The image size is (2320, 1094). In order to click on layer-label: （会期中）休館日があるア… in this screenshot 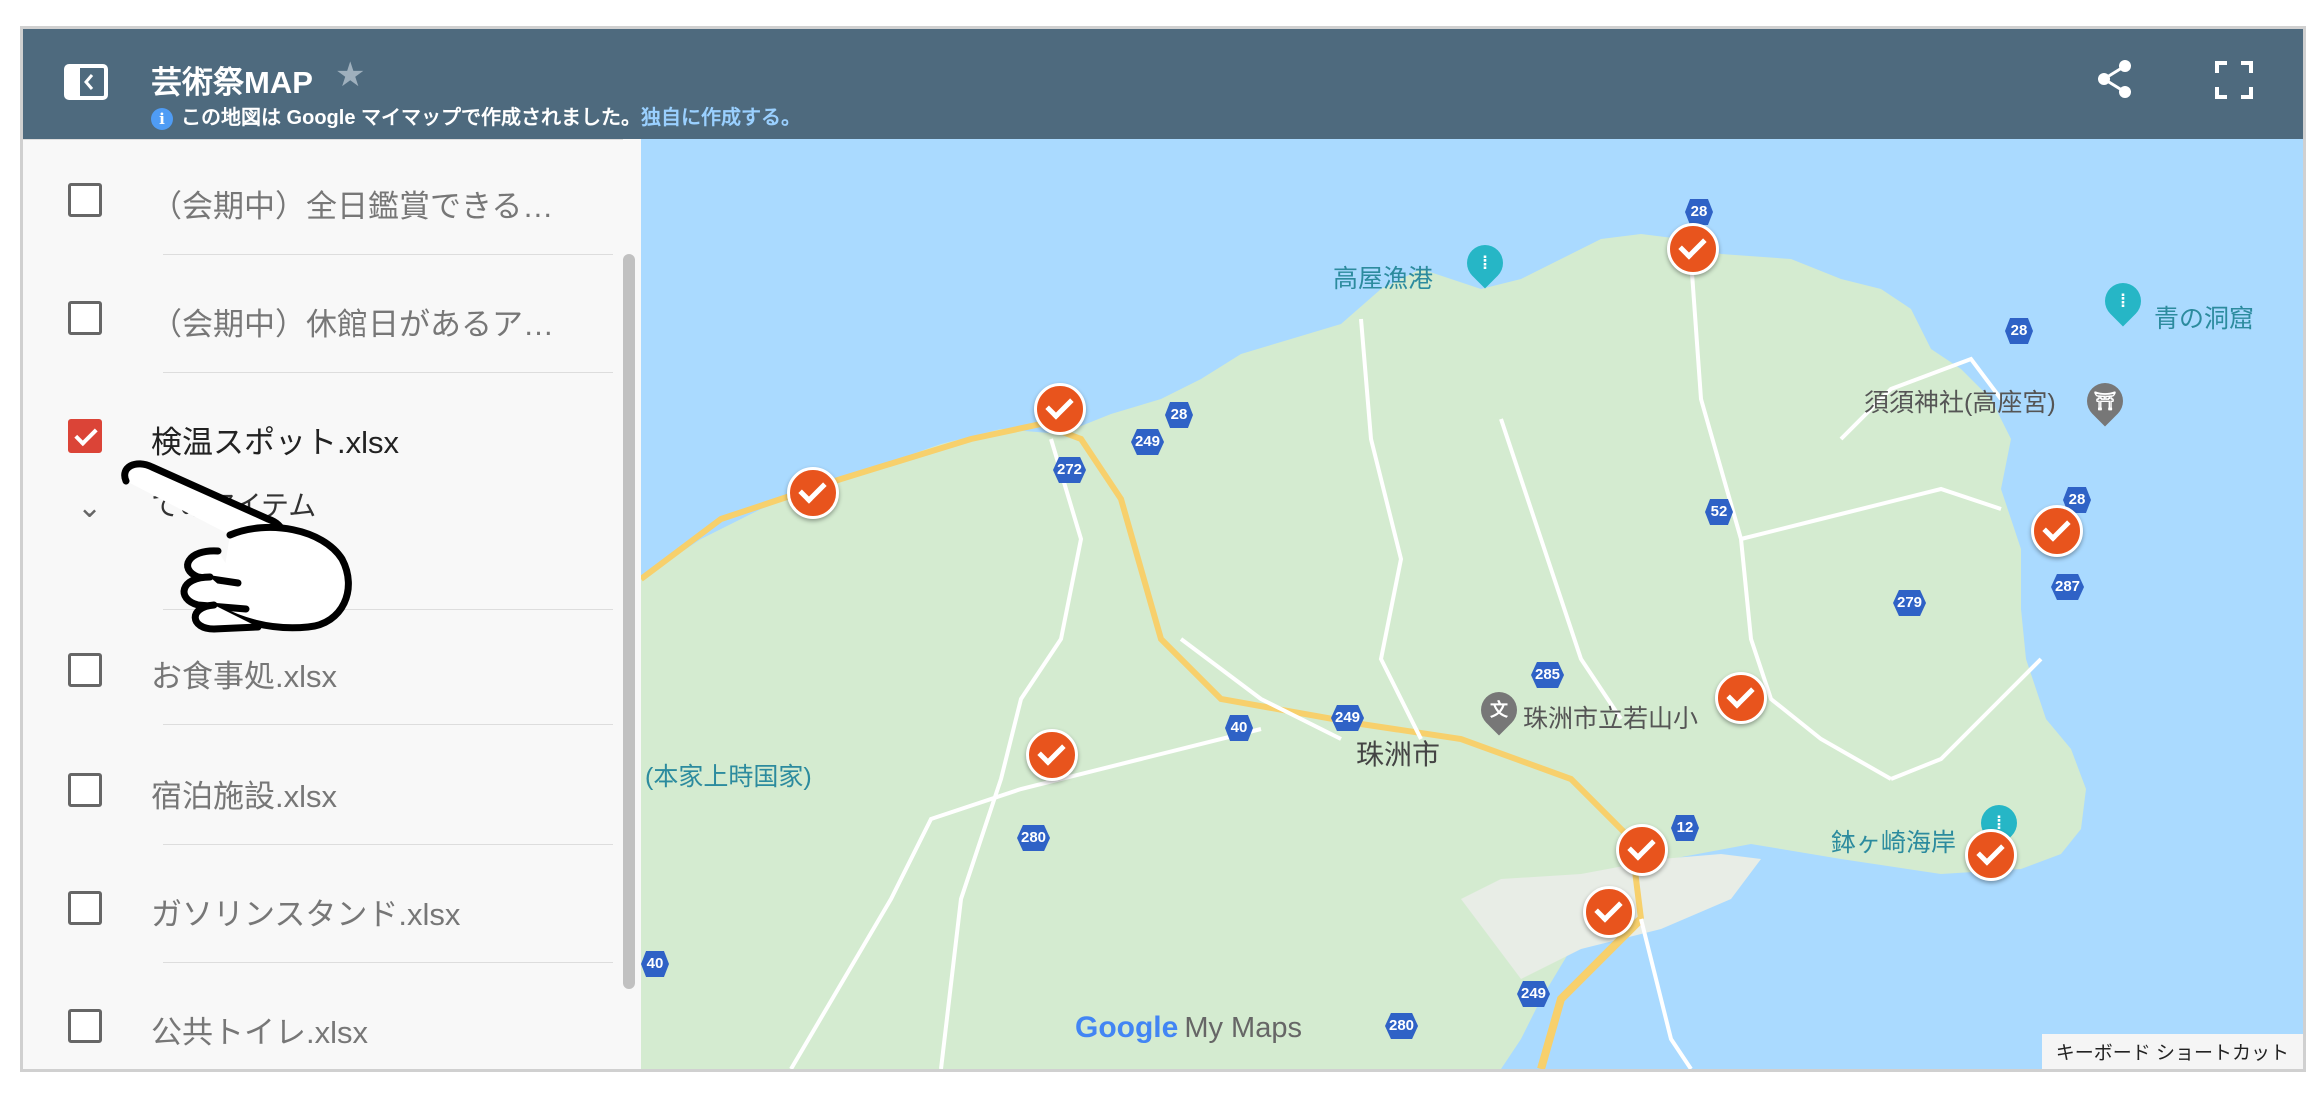, I will do `click(352, 324)`.